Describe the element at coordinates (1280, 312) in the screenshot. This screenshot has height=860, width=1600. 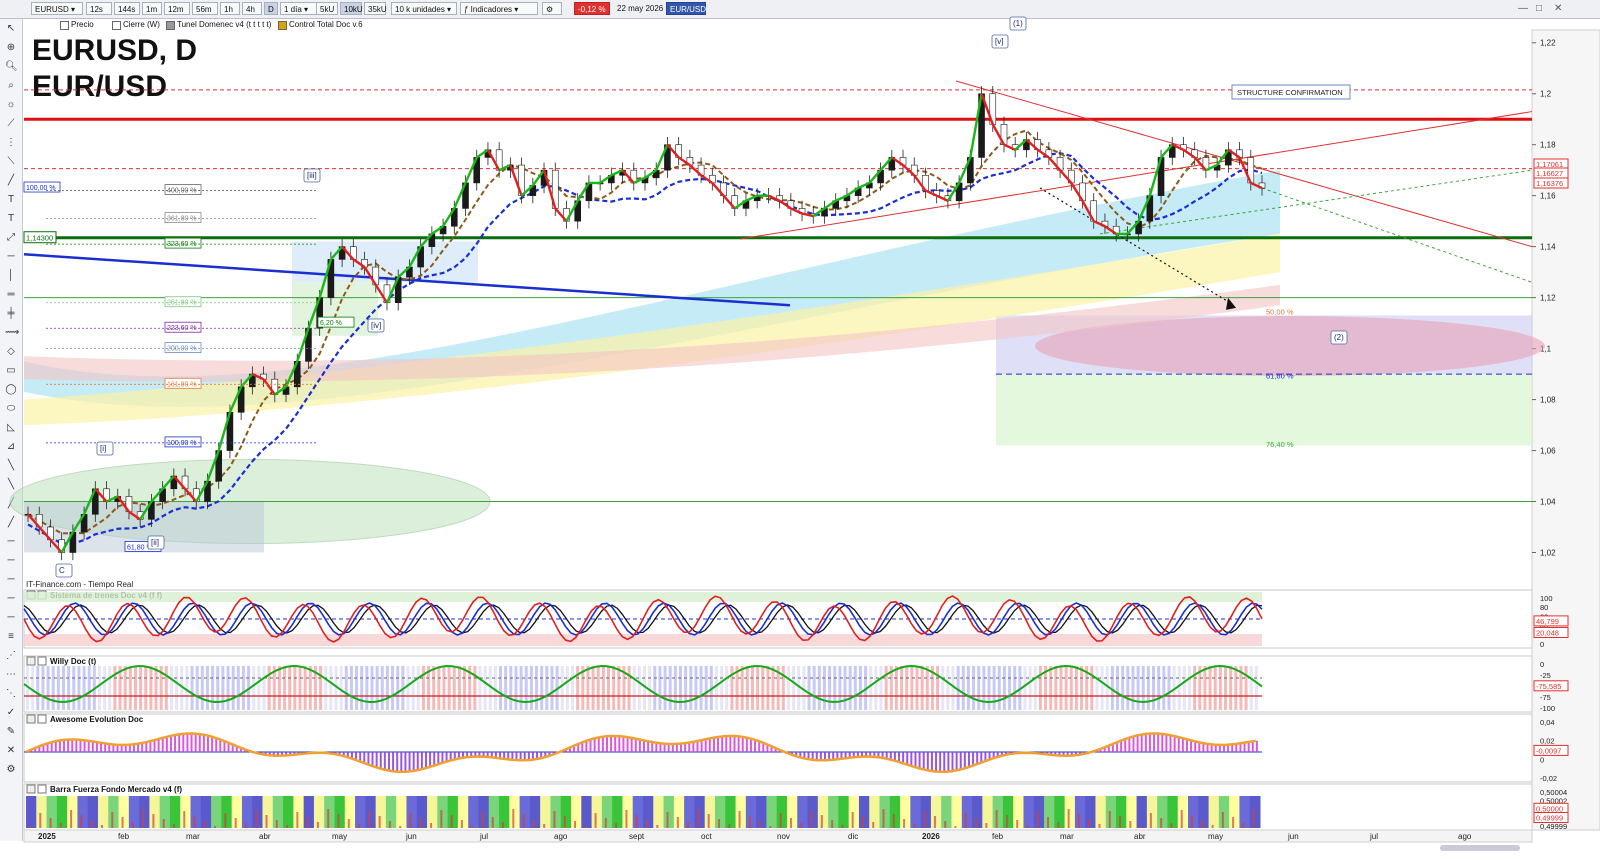
I see `fib-label-right: 50,00 %` at that location.